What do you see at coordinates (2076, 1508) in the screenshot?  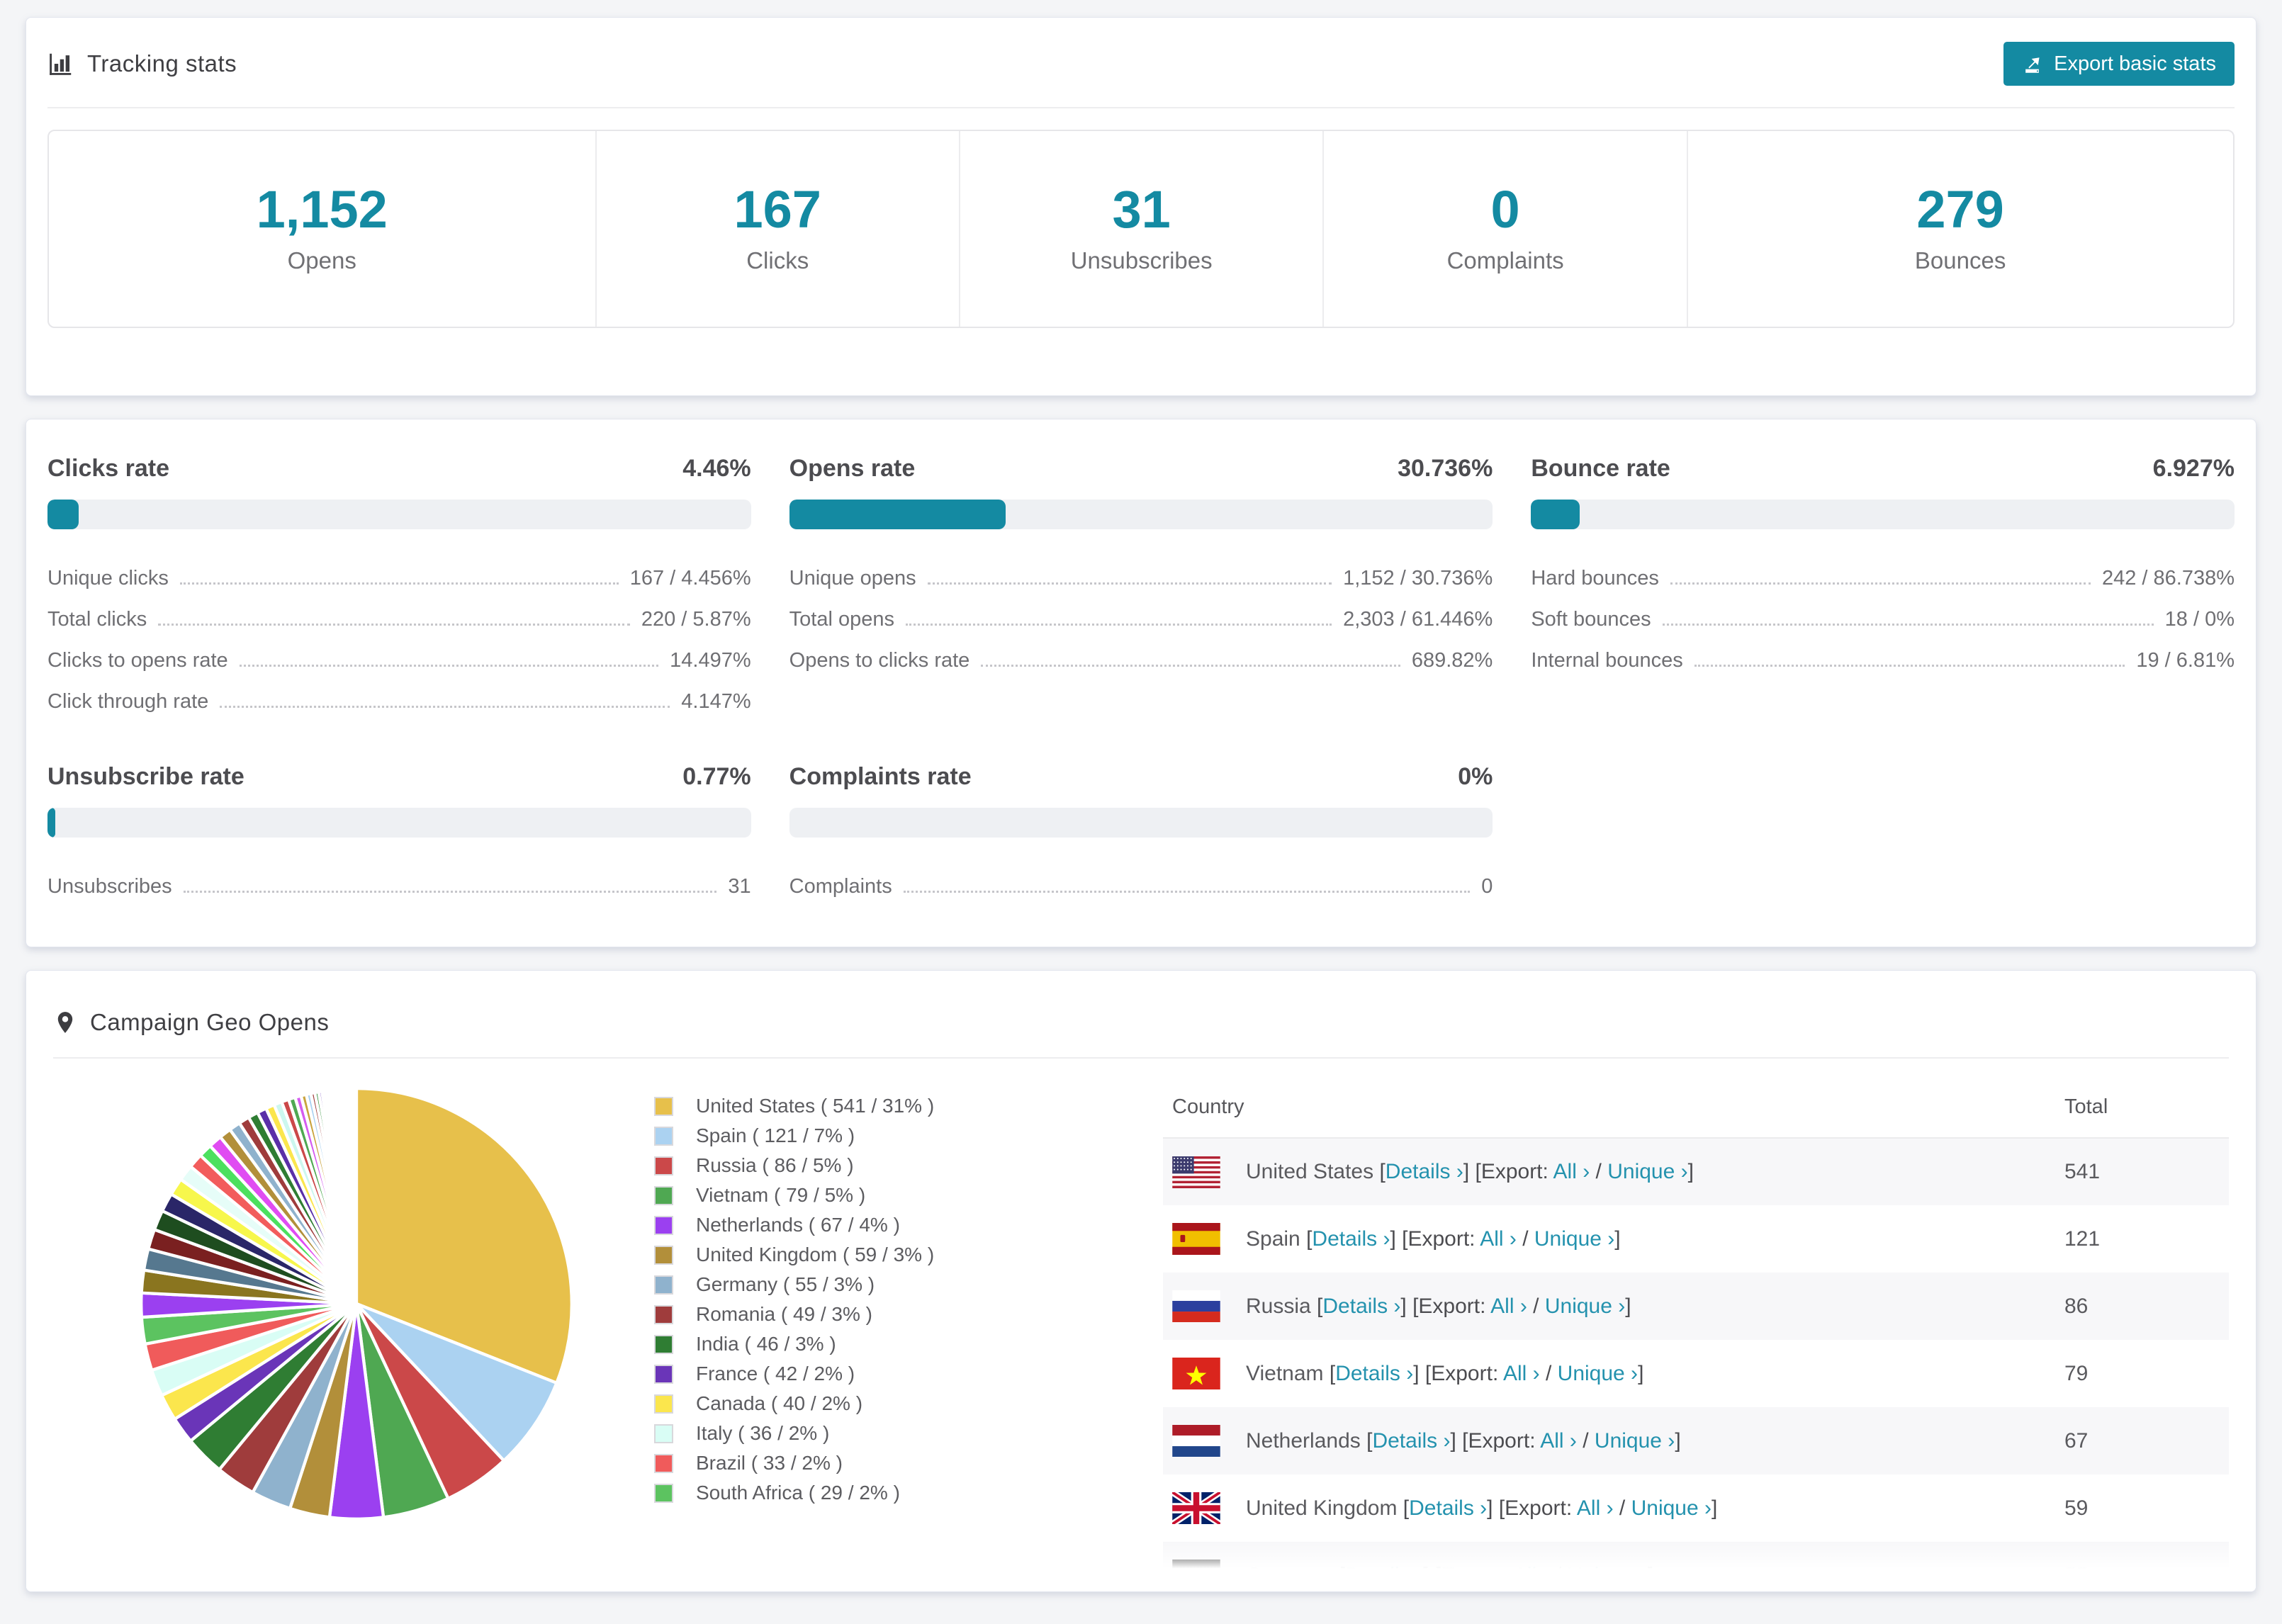 I see `country-total: 59` at bounding box center [2076, 1508].